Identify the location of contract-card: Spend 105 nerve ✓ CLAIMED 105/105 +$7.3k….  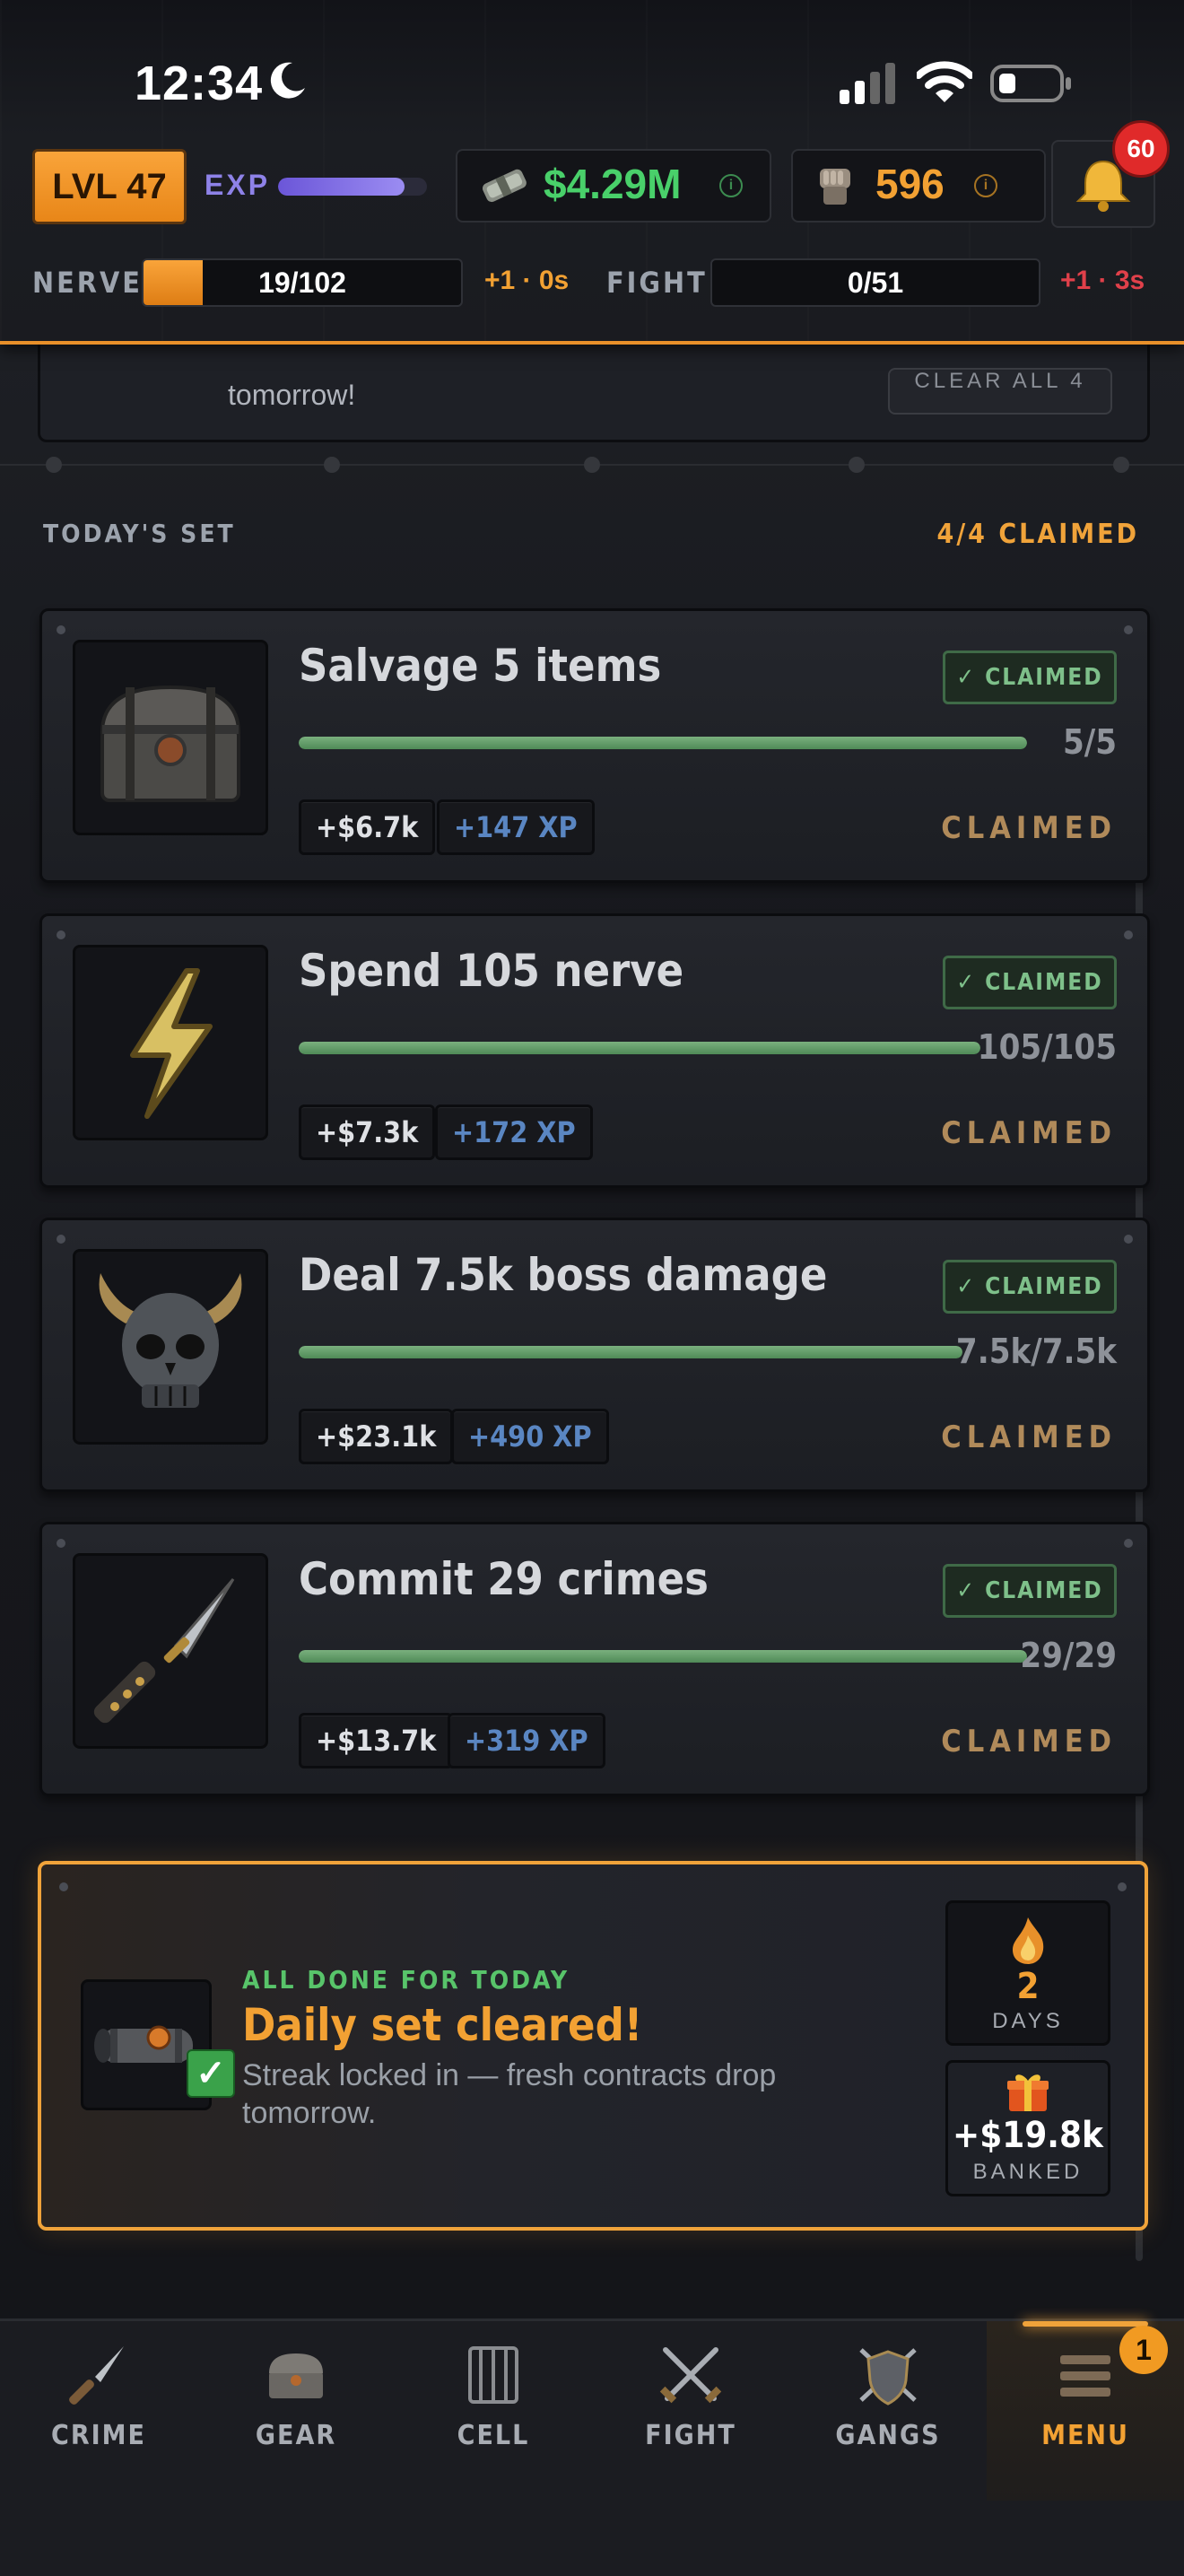
(594, 1051).